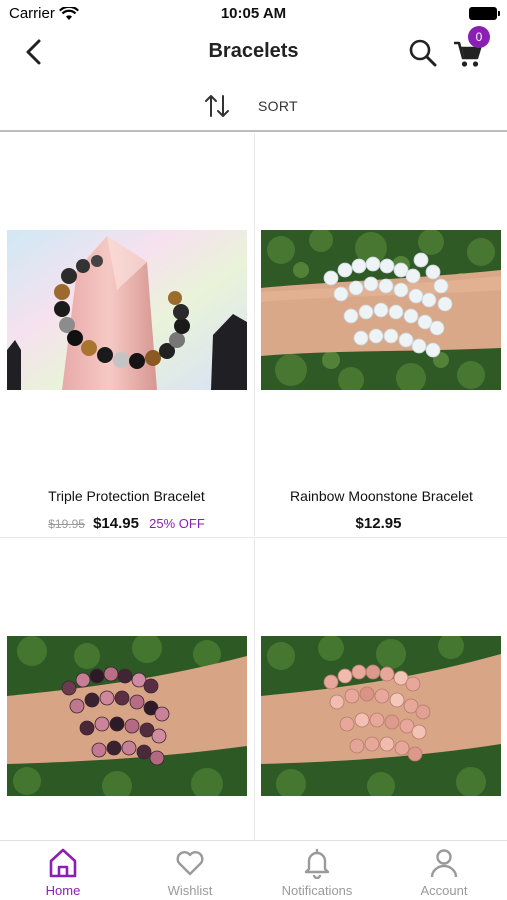 The image size is (507, 900). What do you see at coordinates (317, 890) in the screenshot?
I see `tab-label: Notifications` at bounding box center [317, 890].